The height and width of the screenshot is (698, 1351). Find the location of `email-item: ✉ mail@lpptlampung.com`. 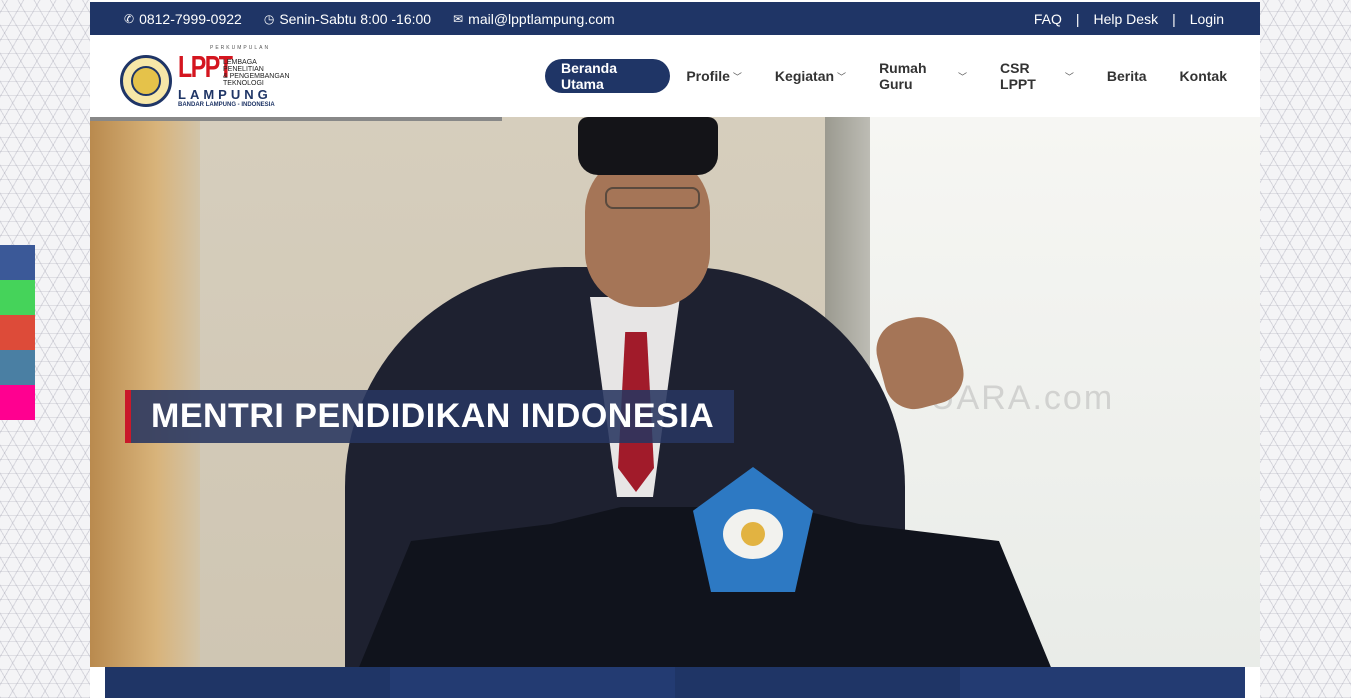

email-item: ✉ mail@lpptlampung.com is located at coordinates (534, 19).